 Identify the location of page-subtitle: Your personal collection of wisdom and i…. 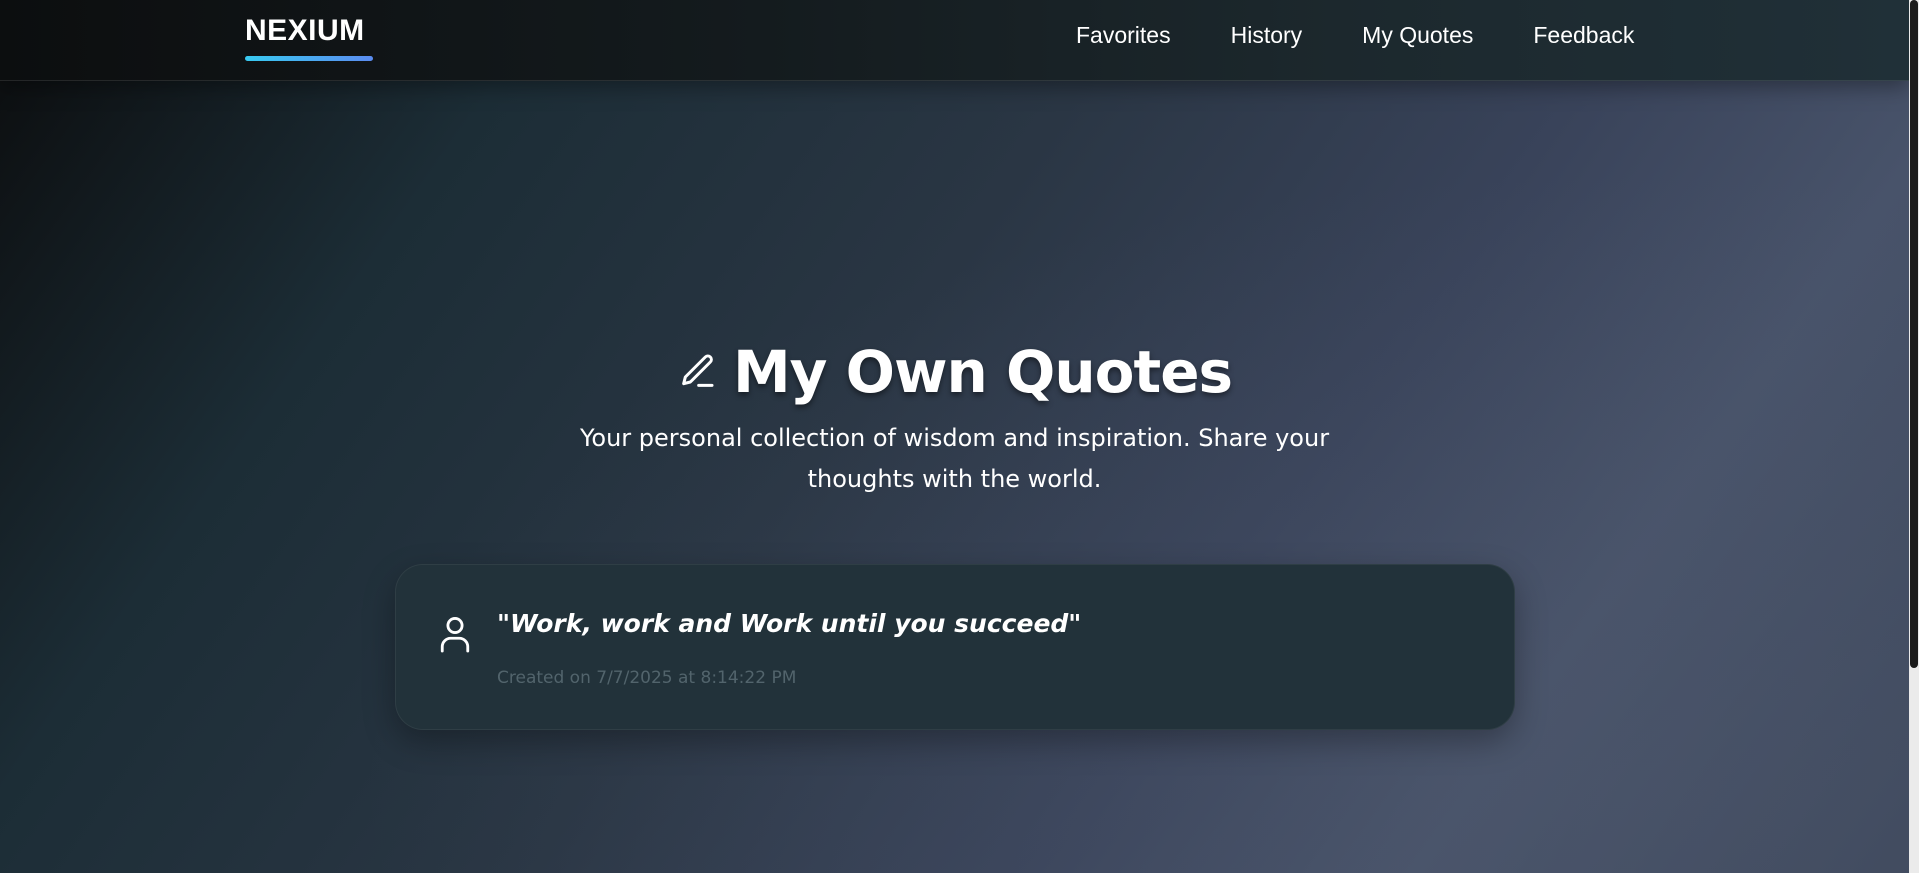
(954, 458).